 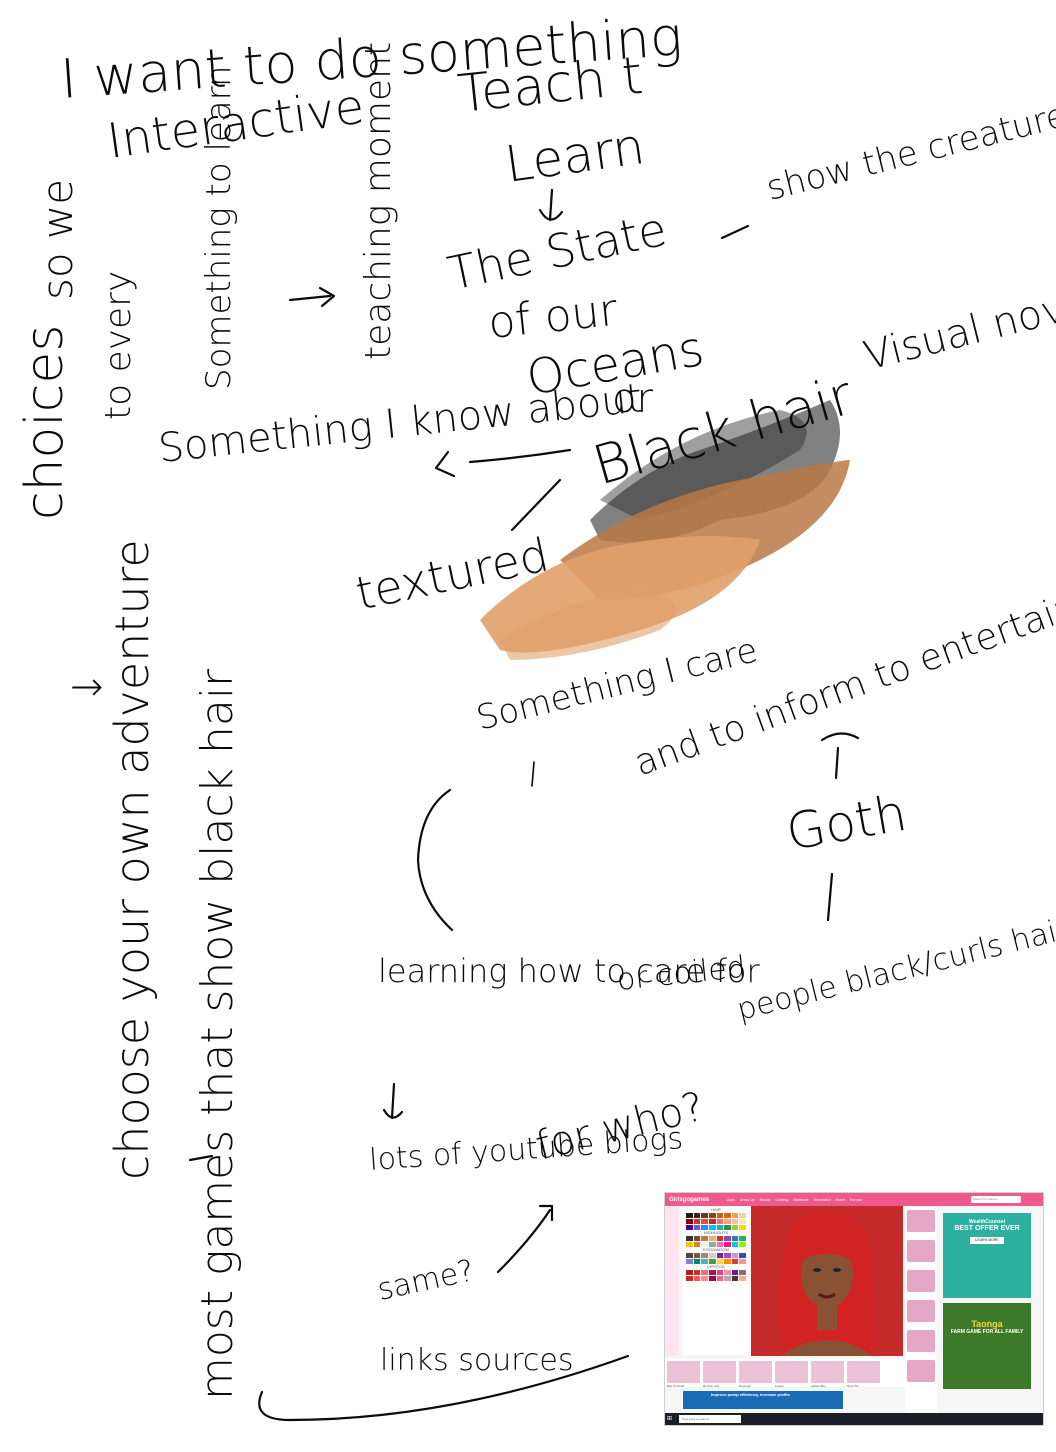 What do you see at coordinates (87, 687) in the screenshot?
I see `note-arrow-small: →` at bounding box center [87, 687].